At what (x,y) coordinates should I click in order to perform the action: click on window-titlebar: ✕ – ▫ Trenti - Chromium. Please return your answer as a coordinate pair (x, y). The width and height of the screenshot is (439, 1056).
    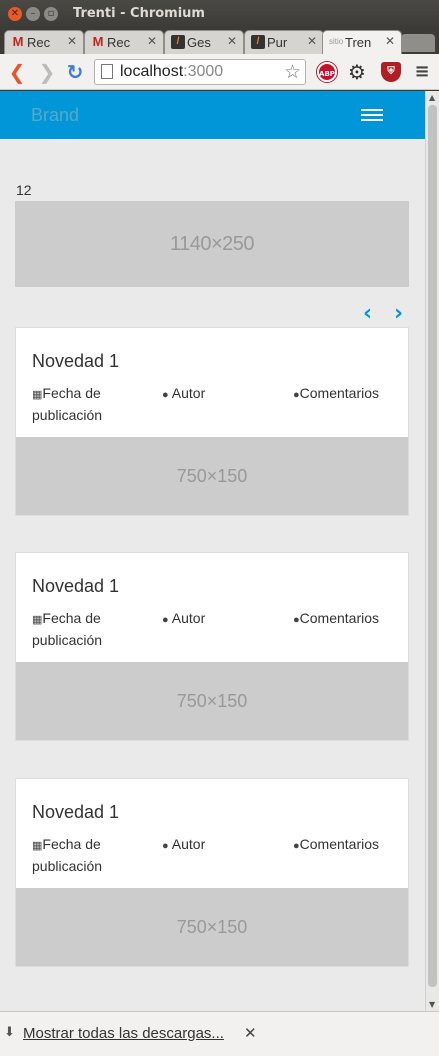
    Looking at the image, I should click on (219, 14).